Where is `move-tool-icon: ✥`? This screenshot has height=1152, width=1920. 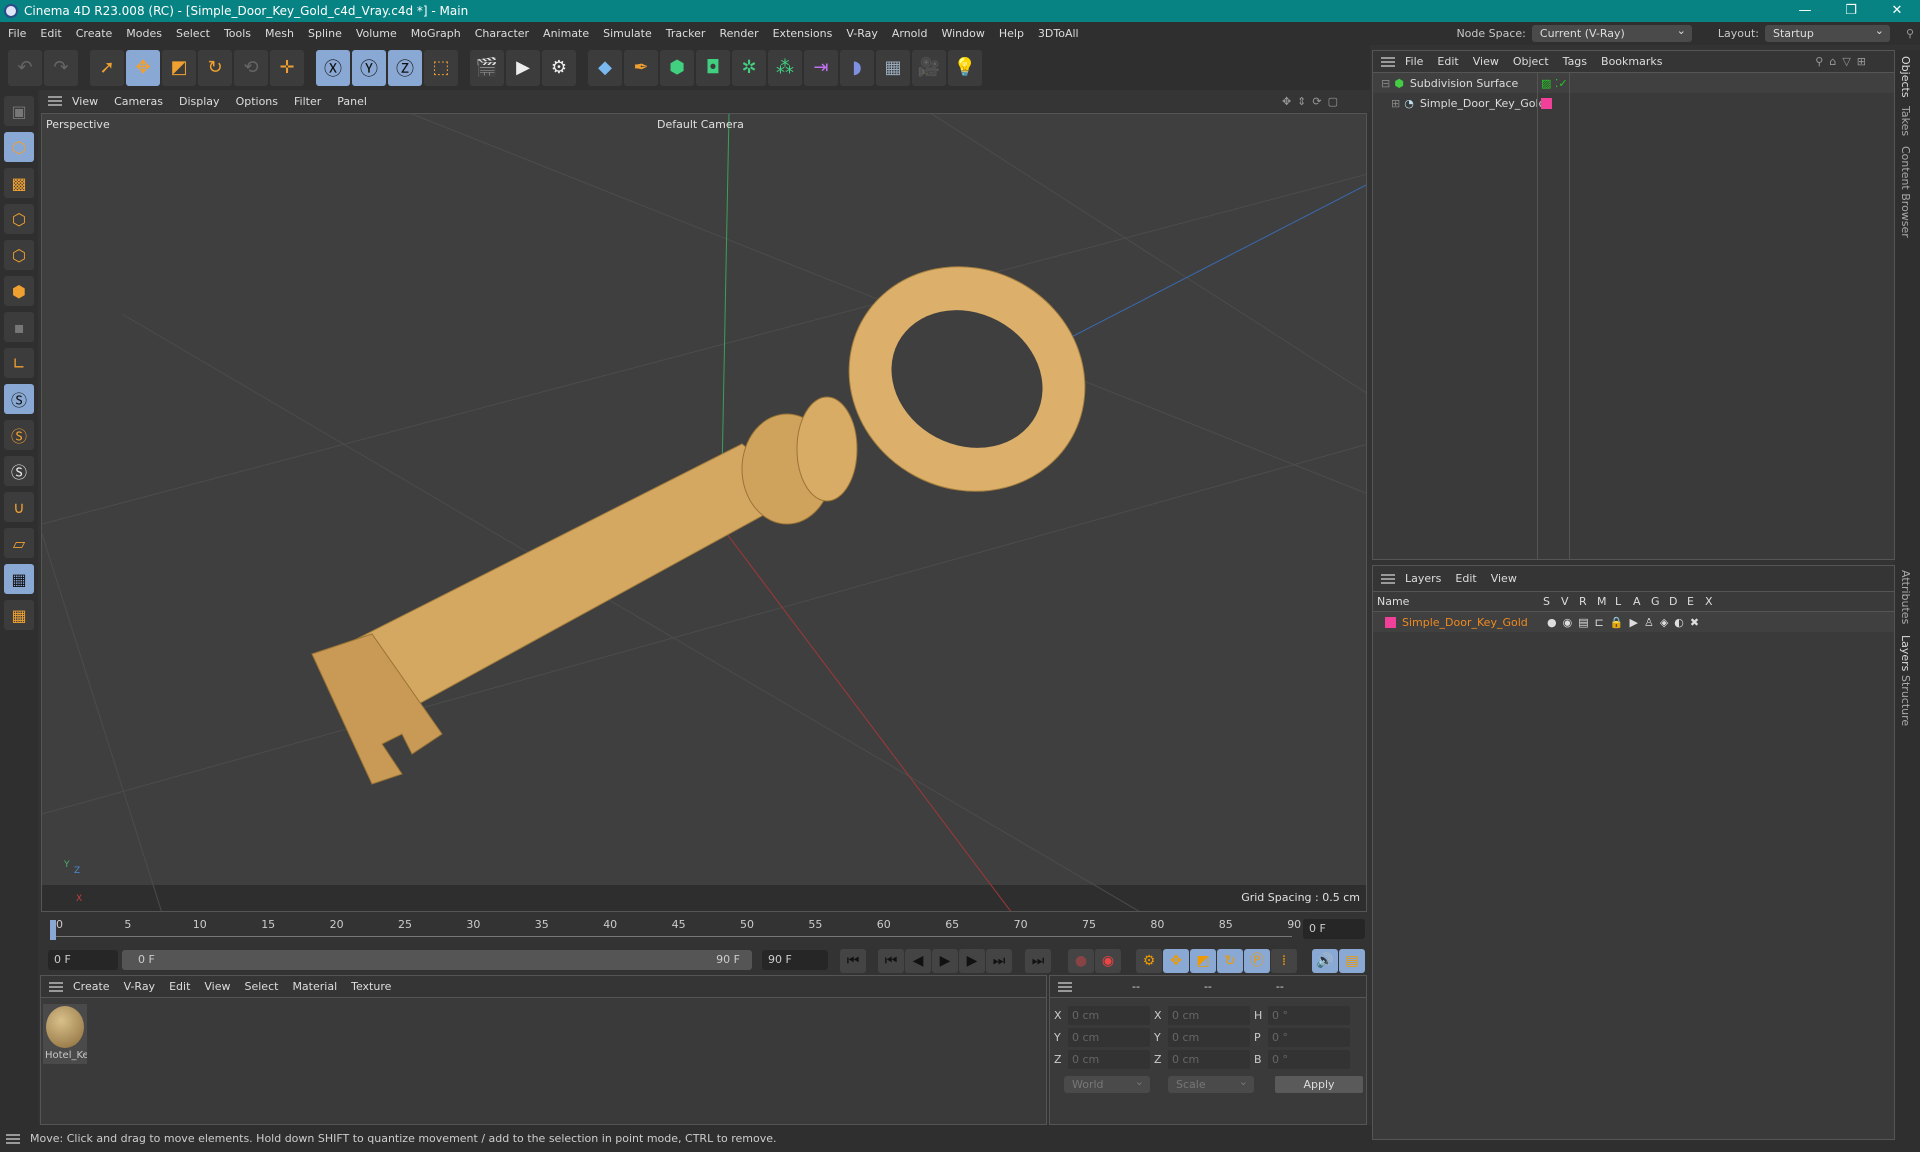
move-tool-icon: ✥ is located at coordinates (143, 67).